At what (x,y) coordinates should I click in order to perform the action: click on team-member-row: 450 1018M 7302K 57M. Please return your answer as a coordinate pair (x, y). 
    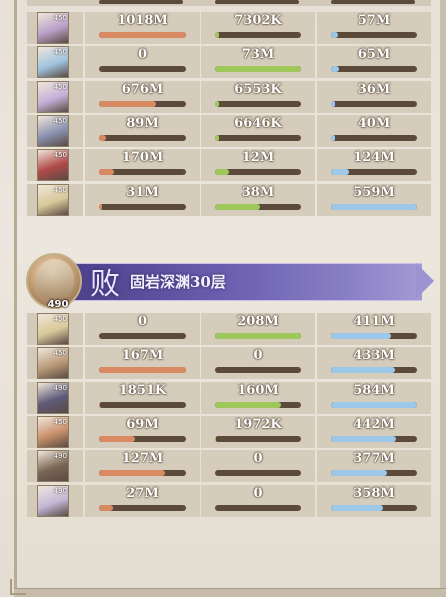
    Looking at the image, I should click on (229, 28).